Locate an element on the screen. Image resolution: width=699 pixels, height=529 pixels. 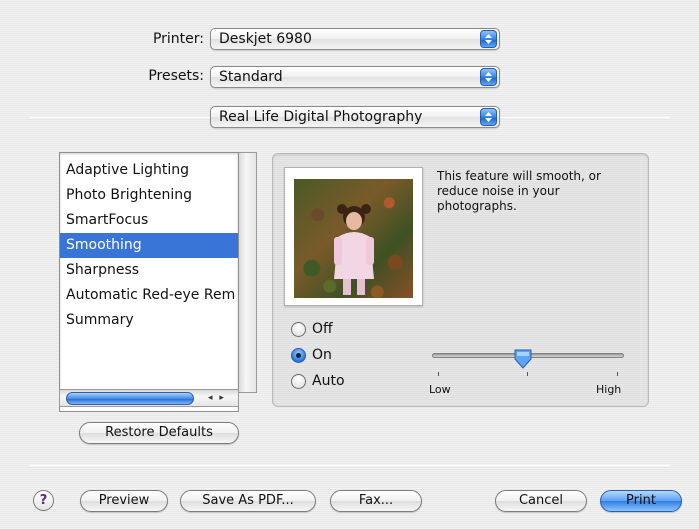
list-item: Adaptive Lighting is located at coordinates (149, 170).